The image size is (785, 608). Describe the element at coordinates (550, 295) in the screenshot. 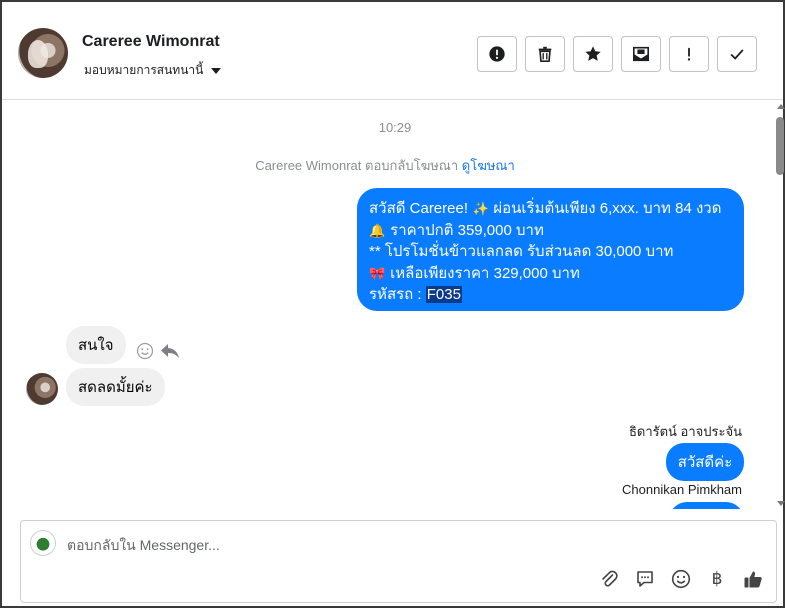

I see `promo-line: รหัสรถ : F035` at that location.